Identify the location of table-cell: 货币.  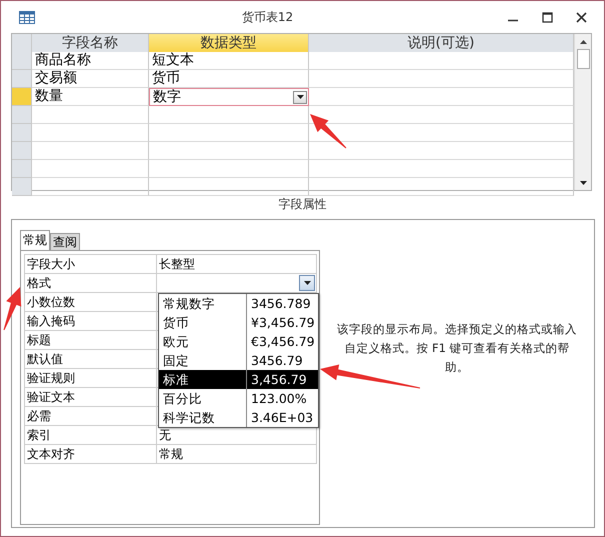
(229, 79).